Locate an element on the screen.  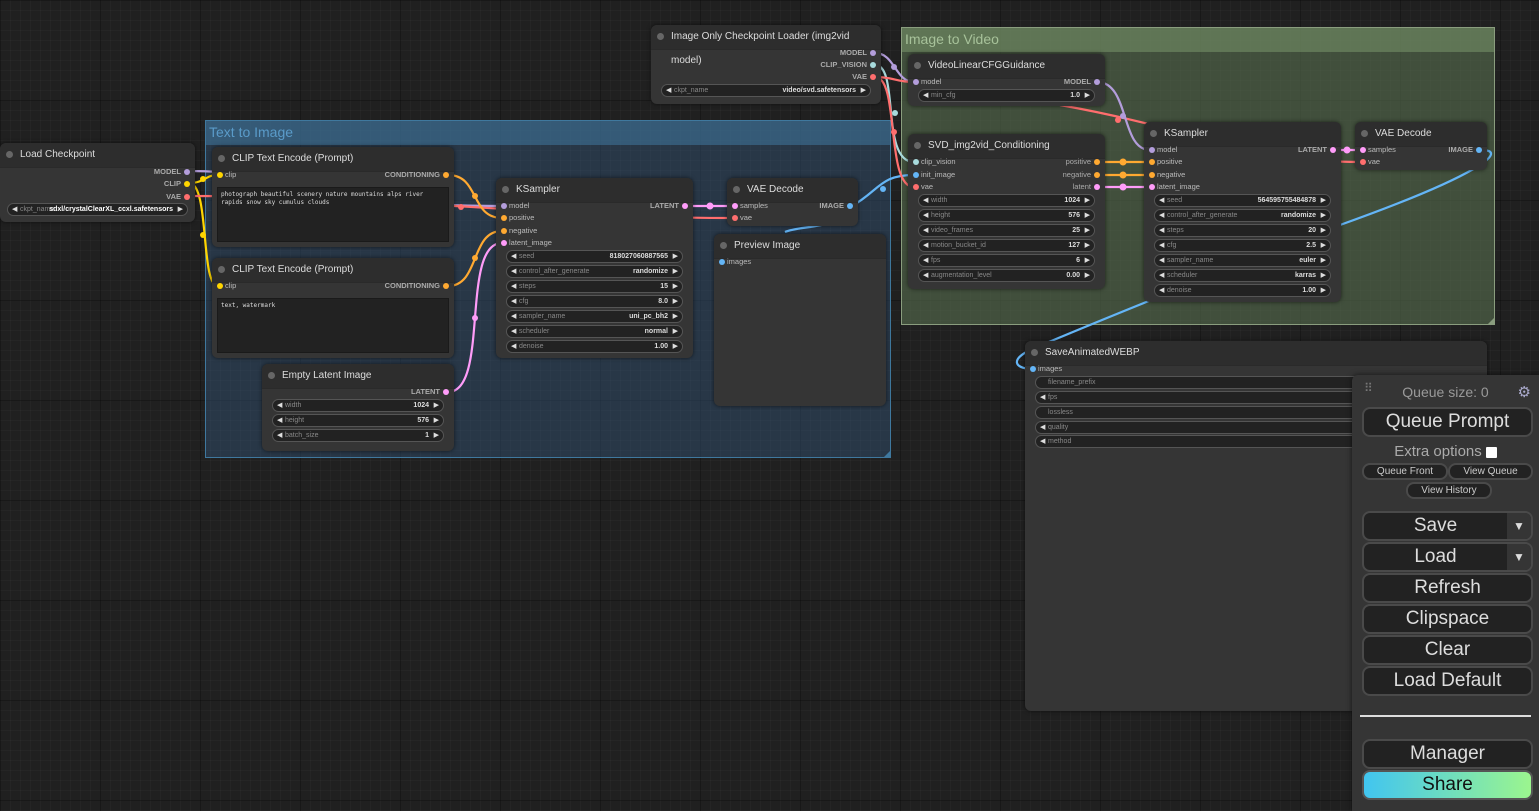
view-queue-button: View Queue is located at coordinates (1490, 471).